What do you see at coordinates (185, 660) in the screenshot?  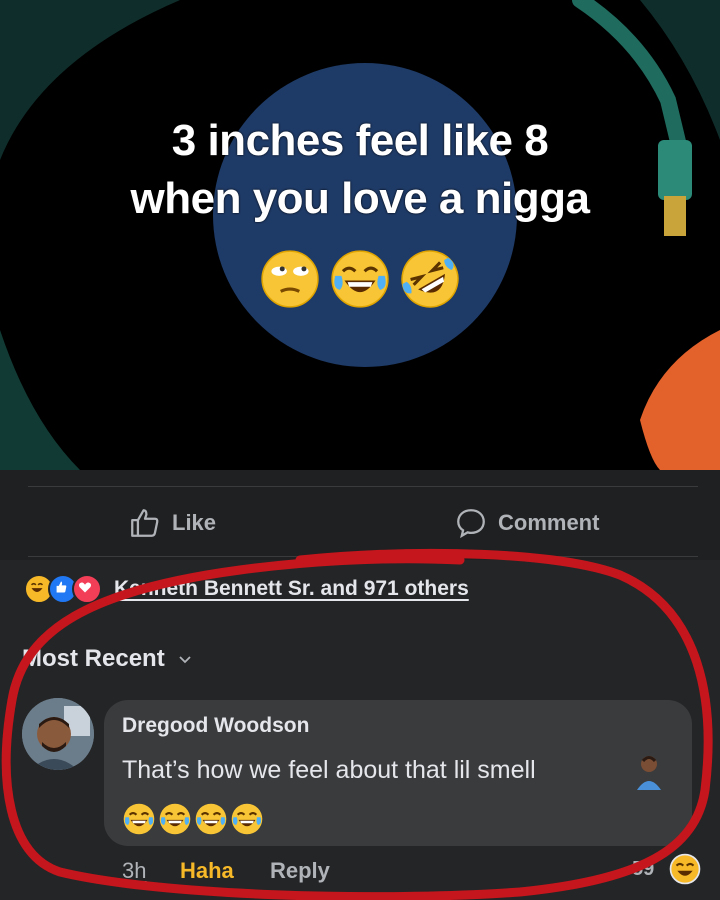 I see `chevron-down-icon` at bounding box center [185, 660].